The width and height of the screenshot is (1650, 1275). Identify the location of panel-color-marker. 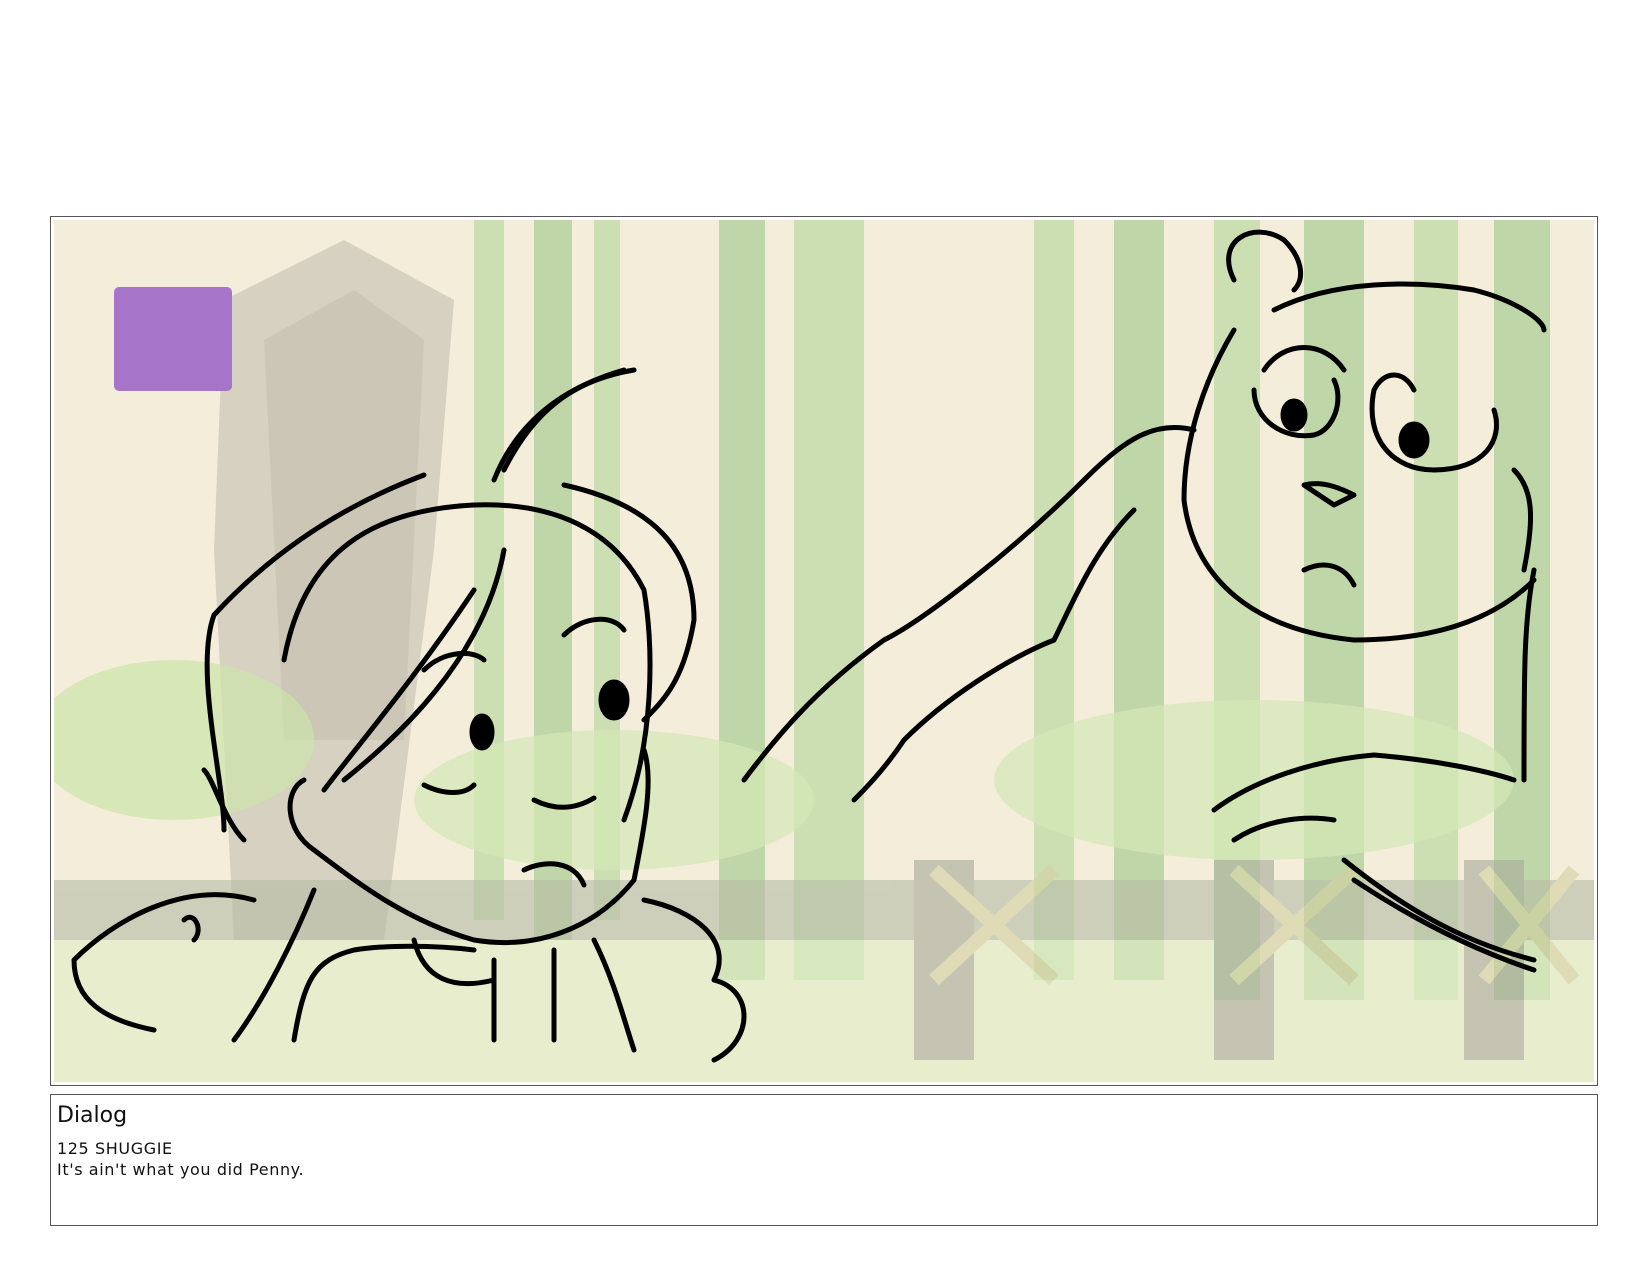
(173, 339).